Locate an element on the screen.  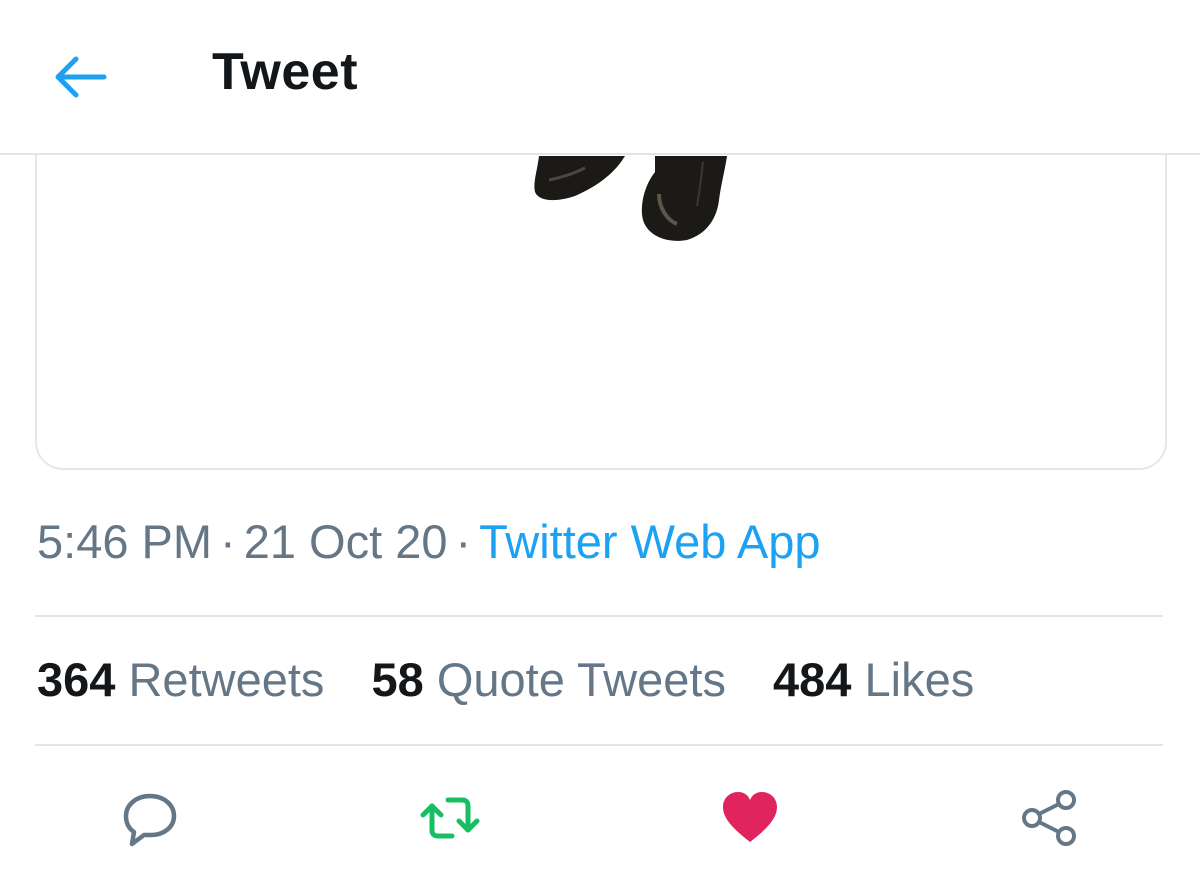
arrow-left-icon is located at coordinates (81, 77).